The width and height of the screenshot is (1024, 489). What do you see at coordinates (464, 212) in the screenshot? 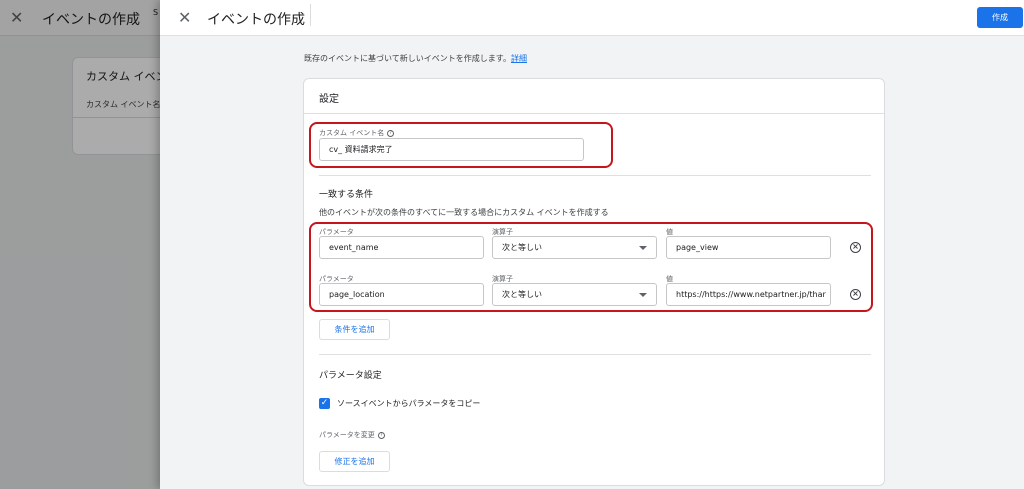
I see `conditions-description: 他のイベントが次の条件のすべてに一致する場合にカスタム イベントを作成する` at bounding box center [464, 212].